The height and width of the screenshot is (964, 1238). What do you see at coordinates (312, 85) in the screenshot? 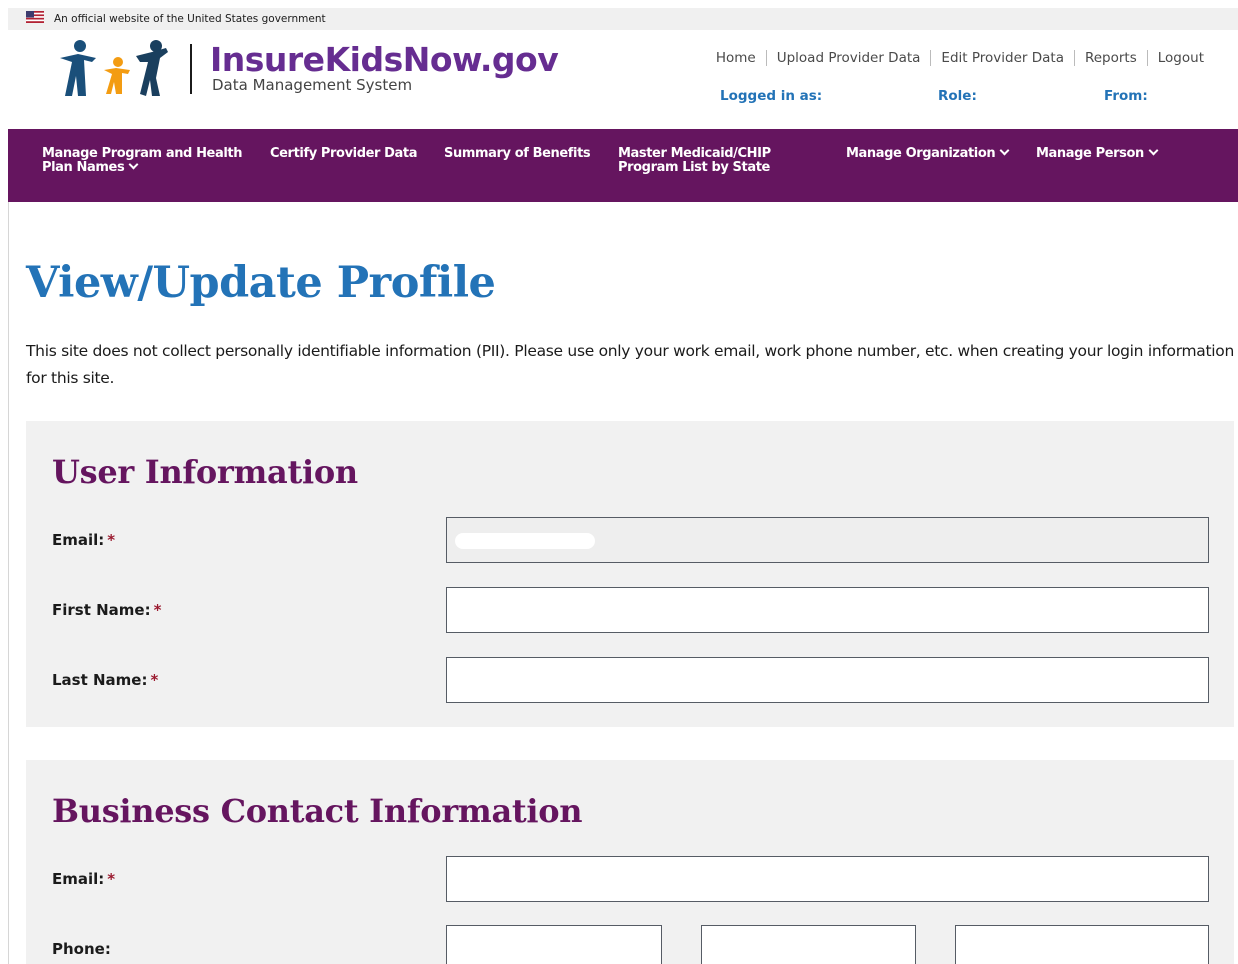
I see `site-logo-subtitle: Data Management System` at bounding box center [312, 85].